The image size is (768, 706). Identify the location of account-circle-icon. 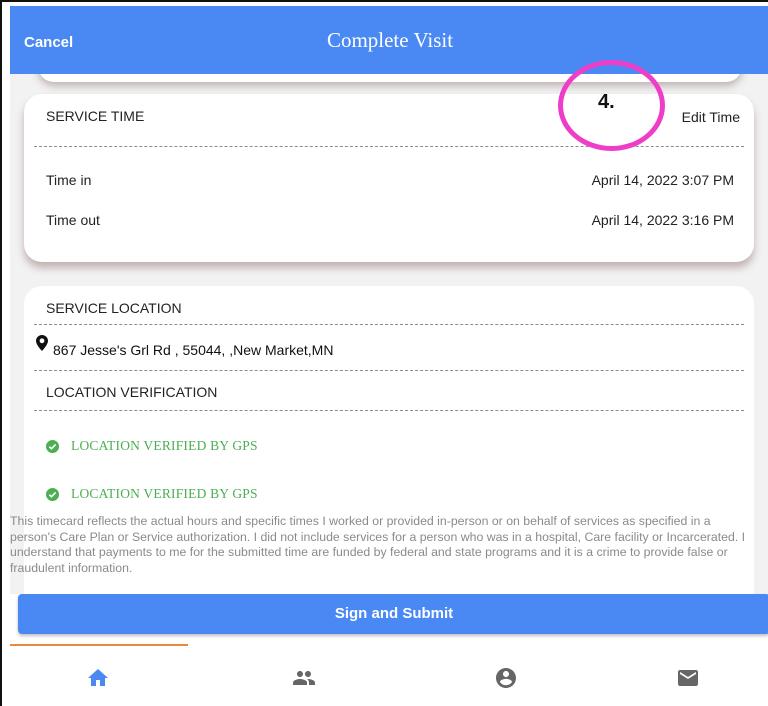
(506, 678).